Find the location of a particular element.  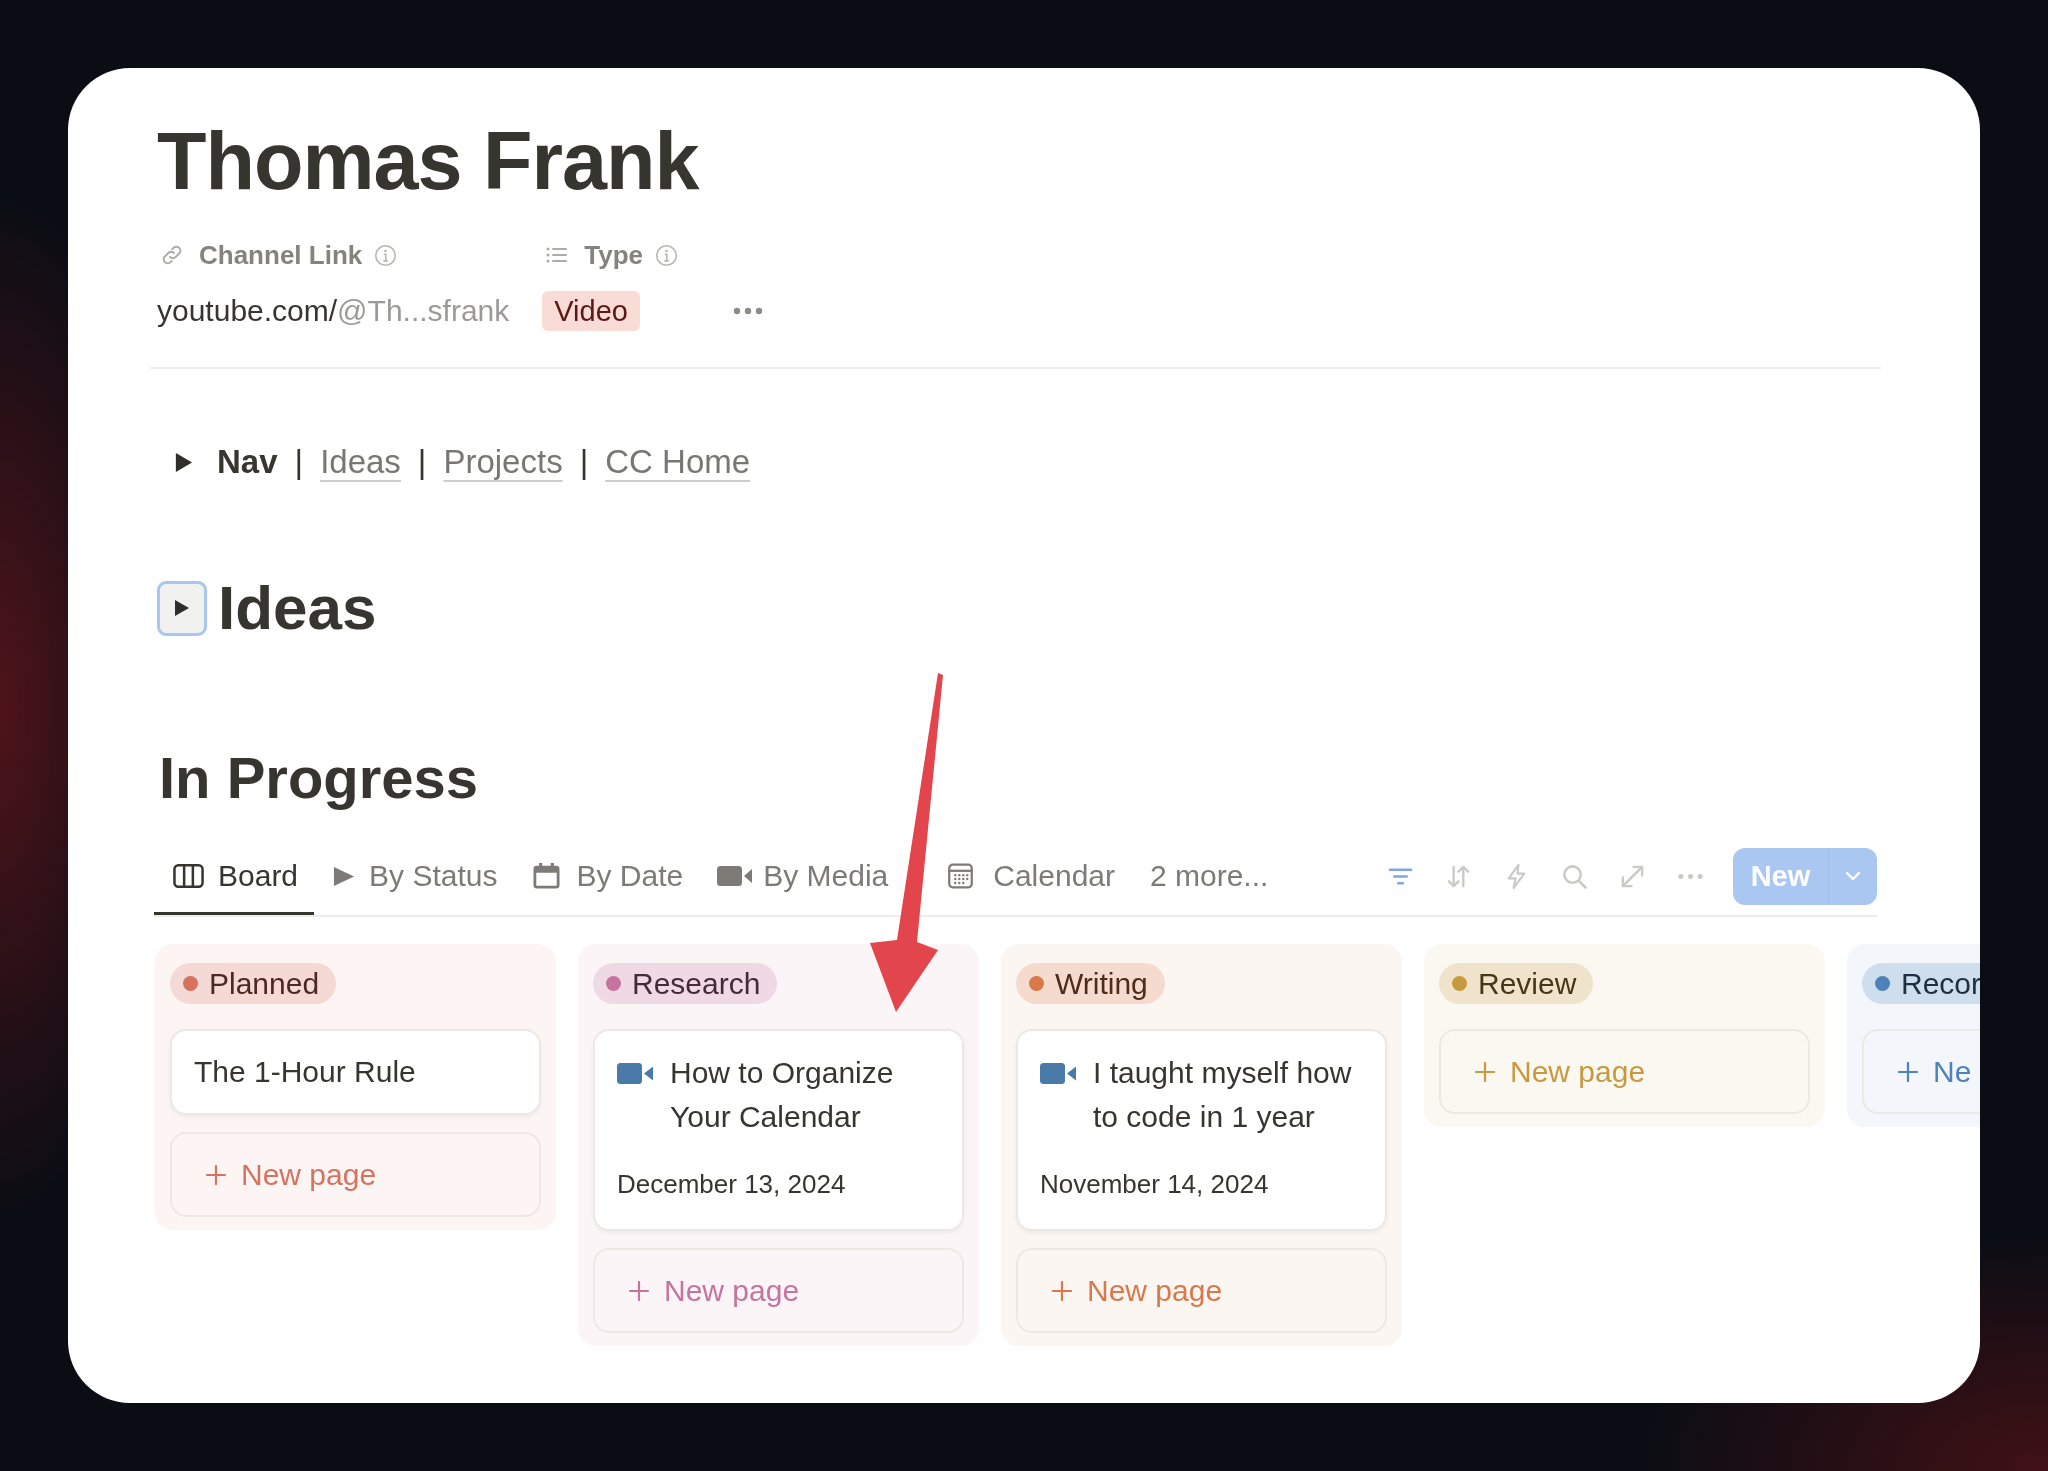

link-icon is located at coordinates (172, 255).